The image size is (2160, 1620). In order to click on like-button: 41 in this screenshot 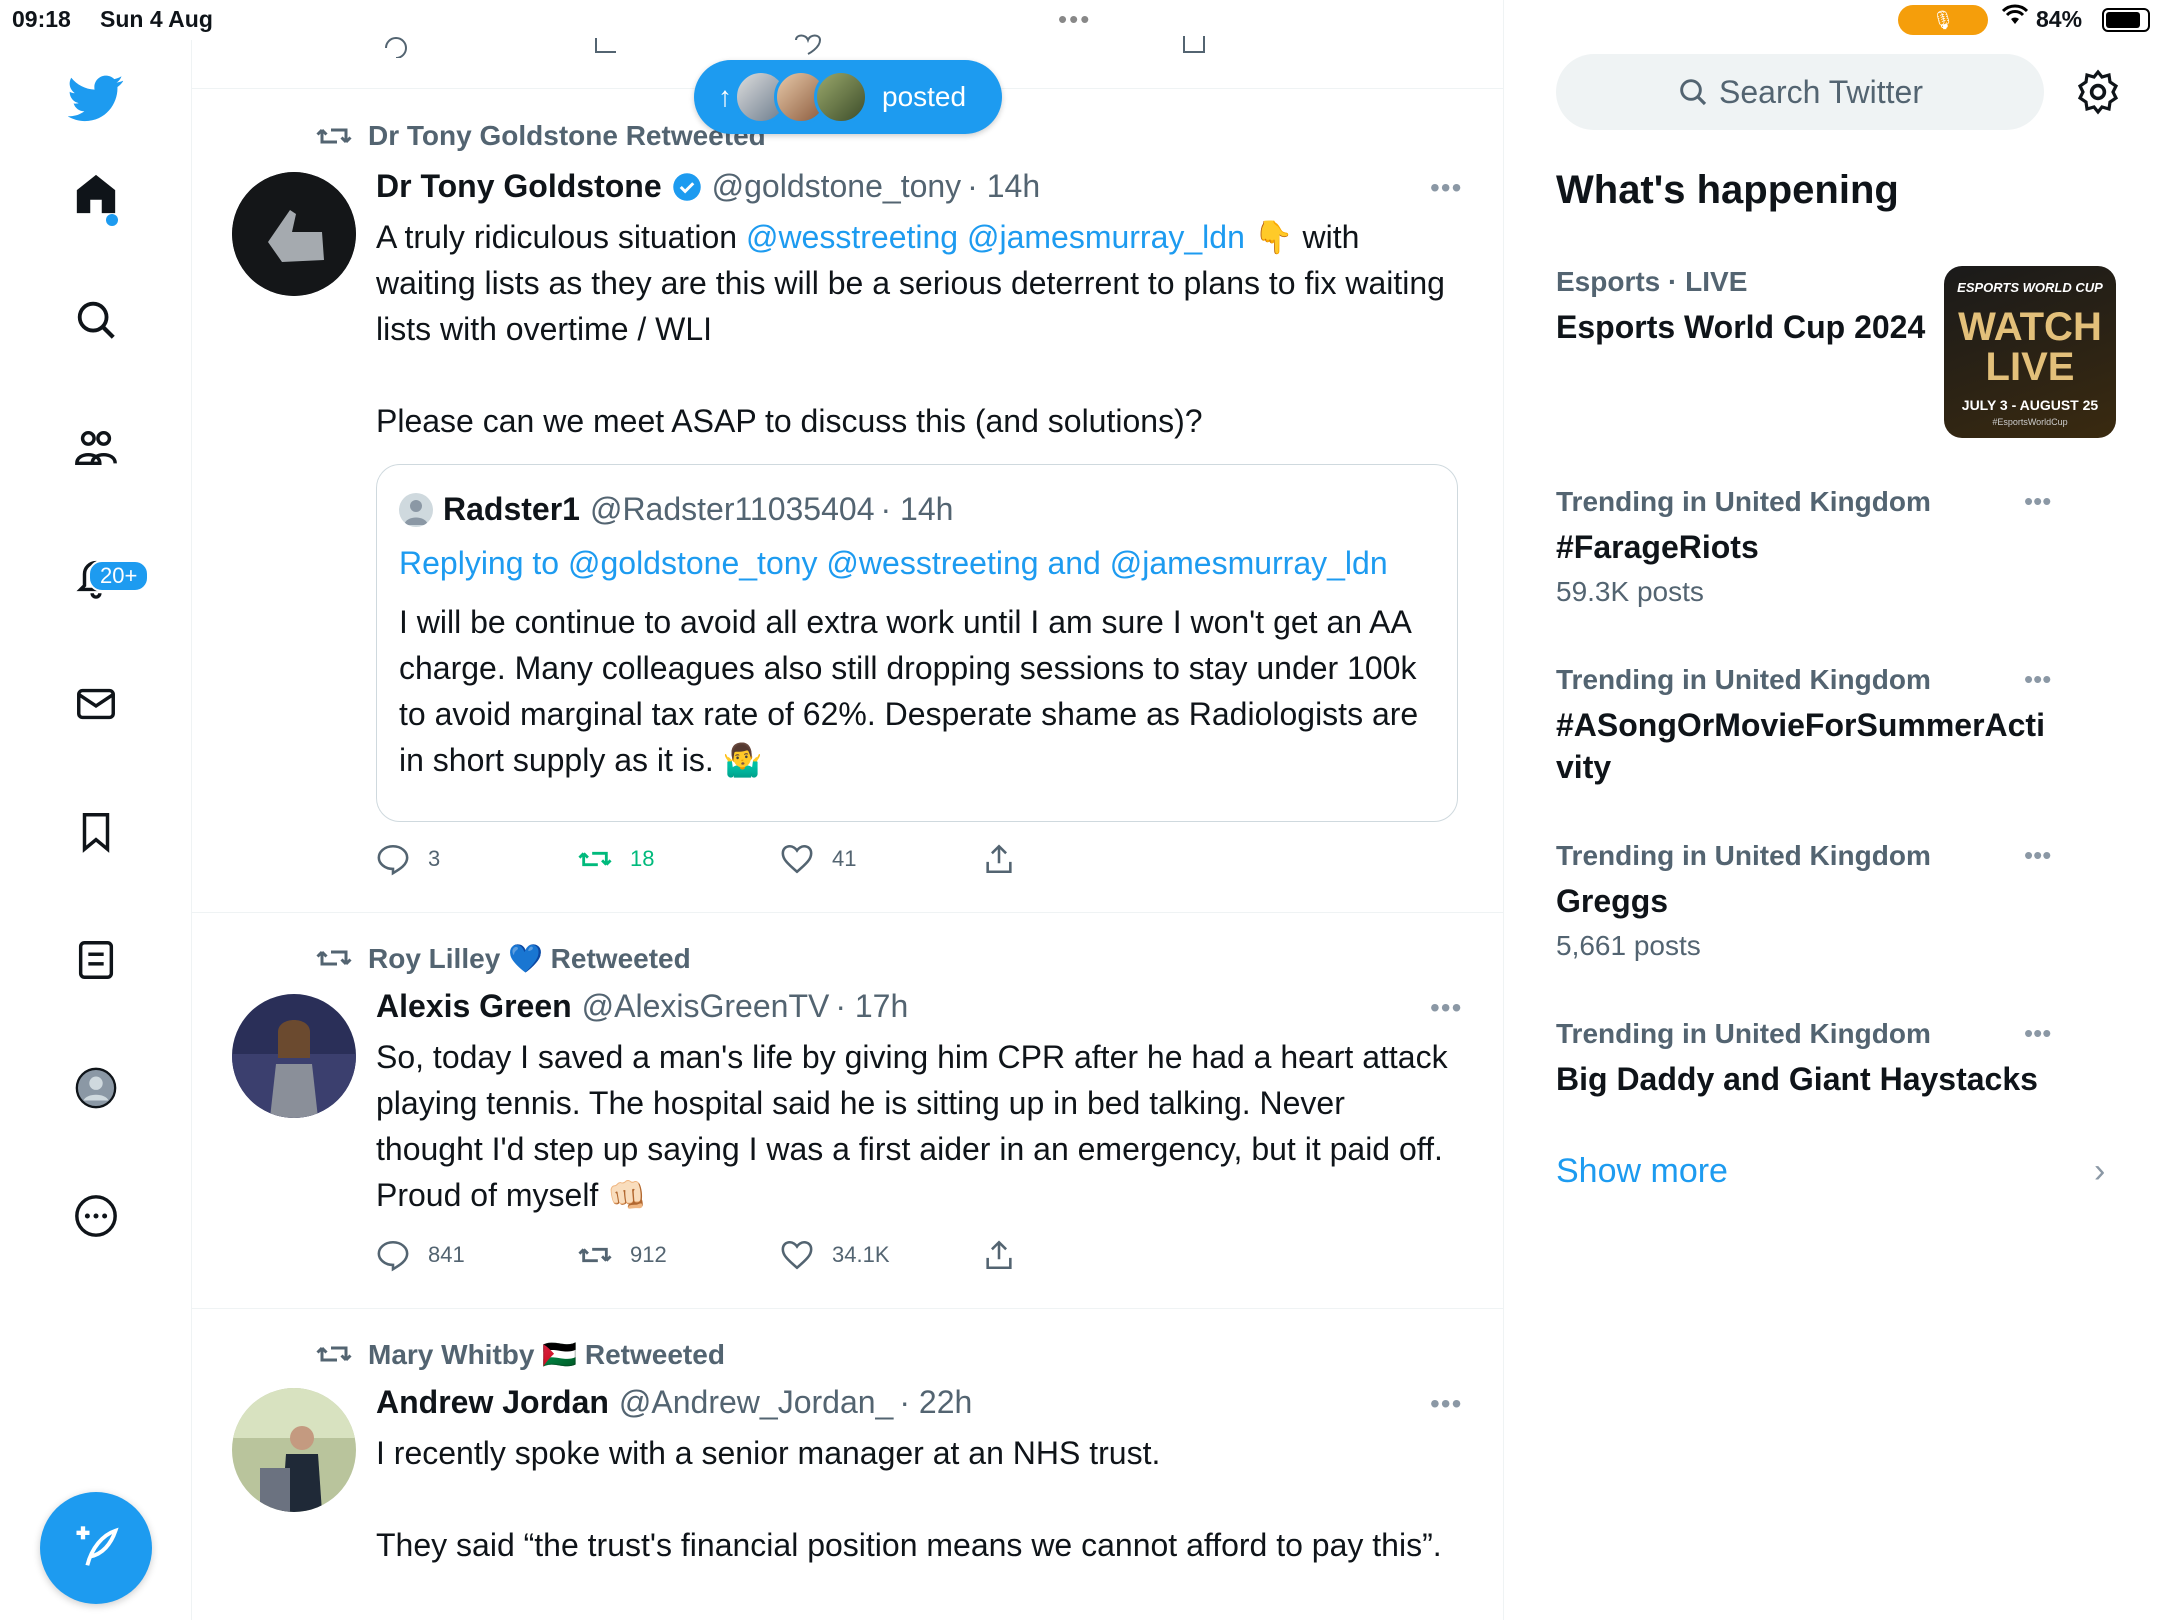, I will do `click(881, 859)`.